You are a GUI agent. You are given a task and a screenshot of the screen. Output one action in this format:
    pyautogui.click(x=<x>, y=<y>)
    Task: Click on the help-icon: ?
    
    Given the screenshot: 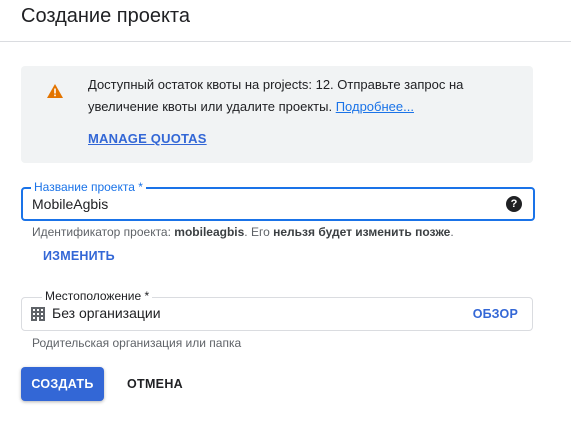 What is the action you would take?
    pyautogui.click(x=514, y=204)
    